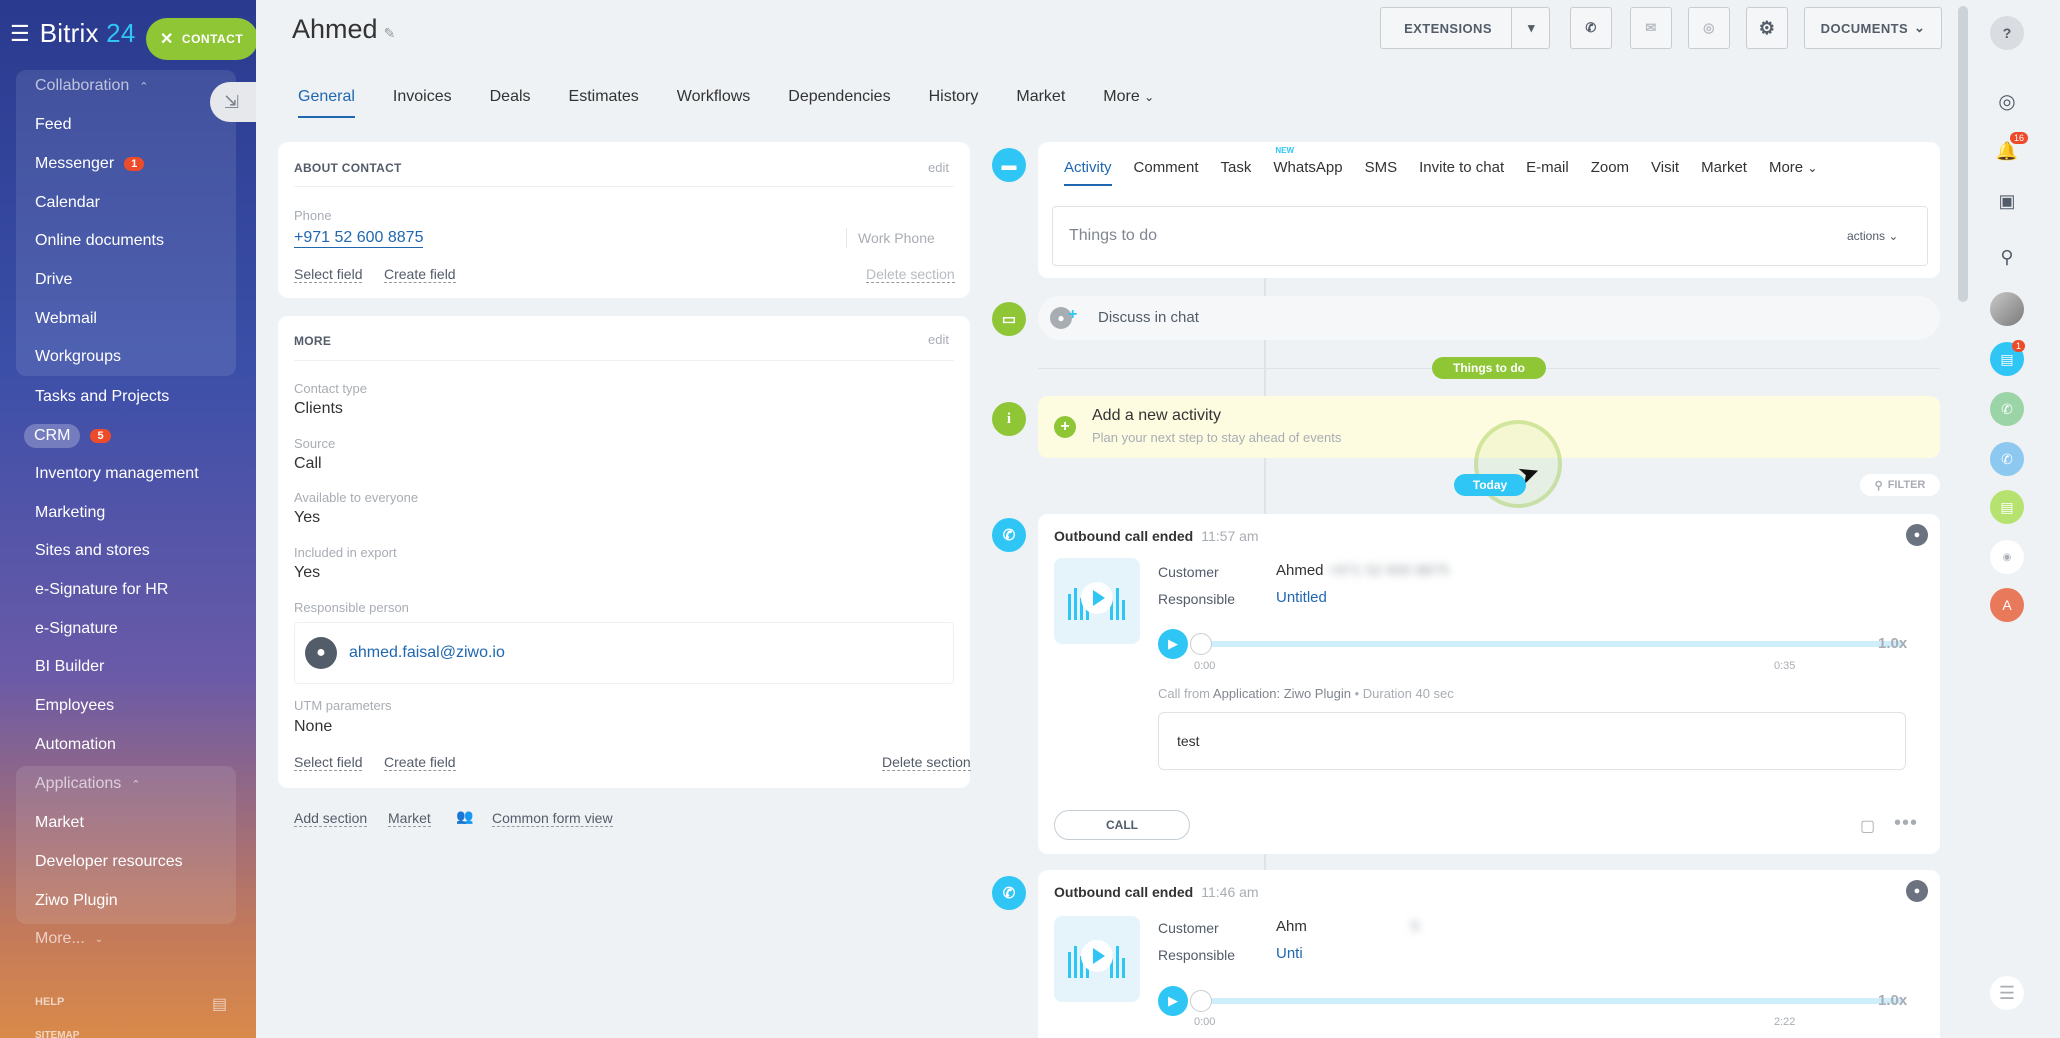 Image resolution: width=2060 pixels, height=1038 pixels. I want to click on help-link: HELP, so click(49, 1002).